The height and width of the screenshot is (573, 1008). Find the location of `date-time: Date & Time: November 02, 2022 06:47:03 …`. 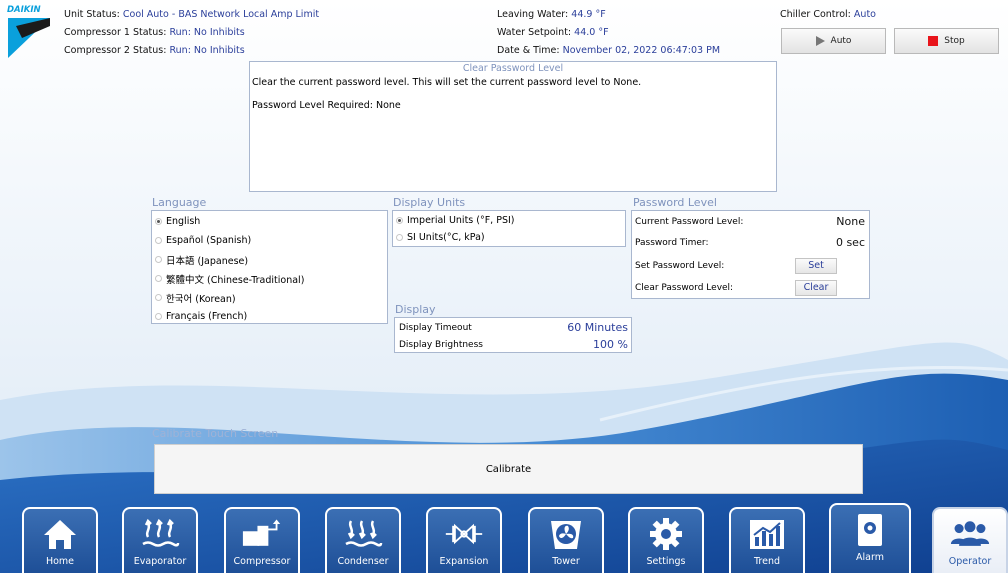

date-time: Date & Time: November 02, 2022 06:47:03 … is located at coordinates (608, 50).